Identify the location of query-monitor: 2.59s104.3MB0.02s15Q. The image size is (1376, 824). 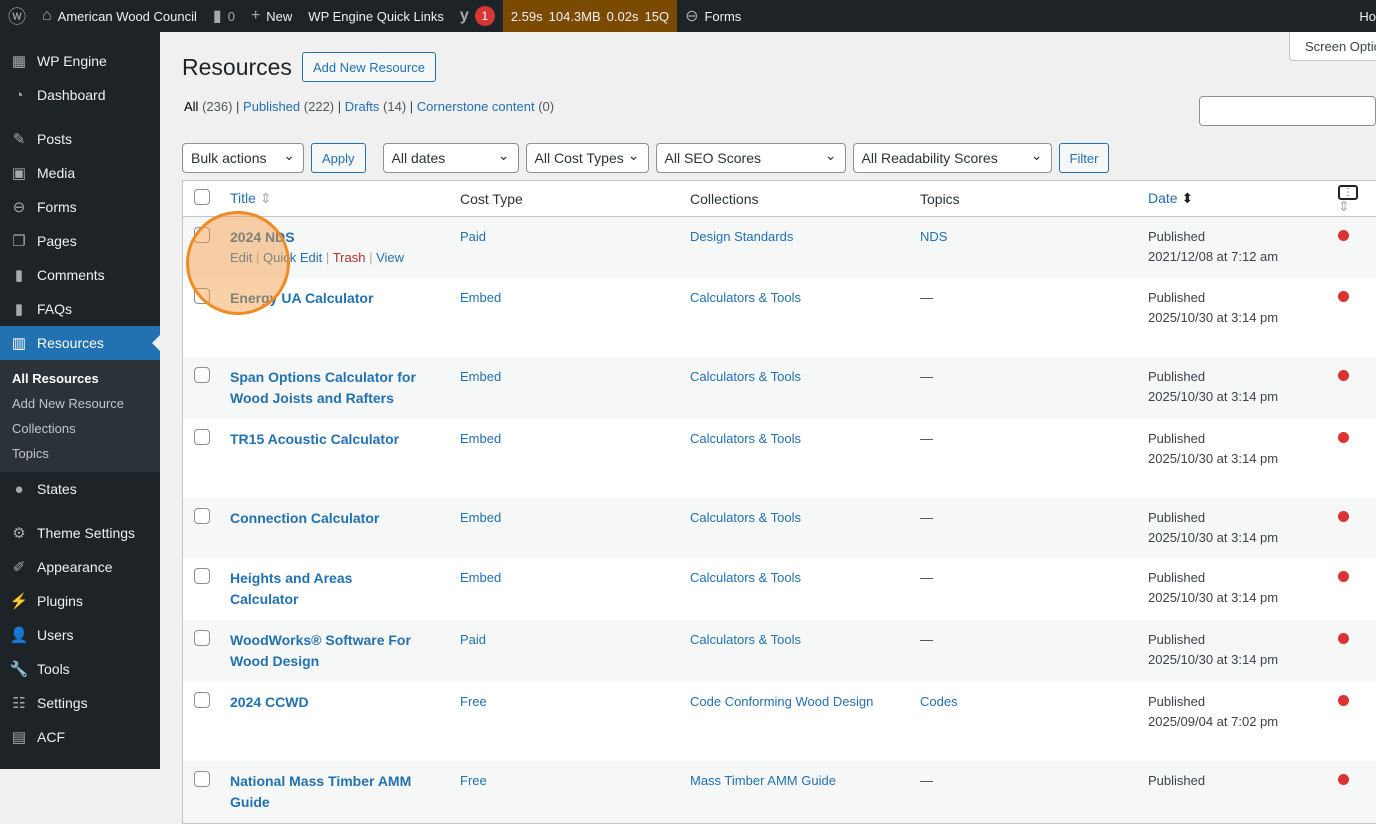
(590, 16).